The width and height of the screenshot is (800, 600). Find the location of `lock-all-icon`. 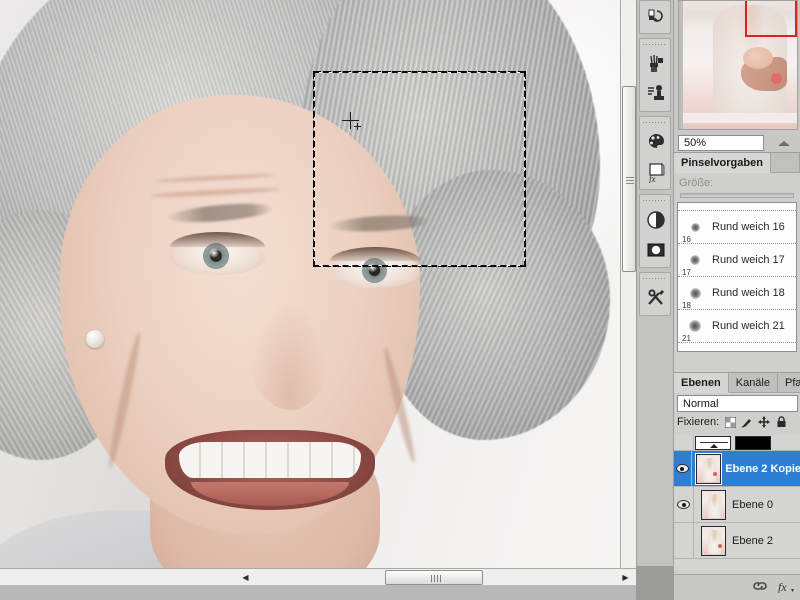

lock-all-icon is located at coordinates (781, 422).